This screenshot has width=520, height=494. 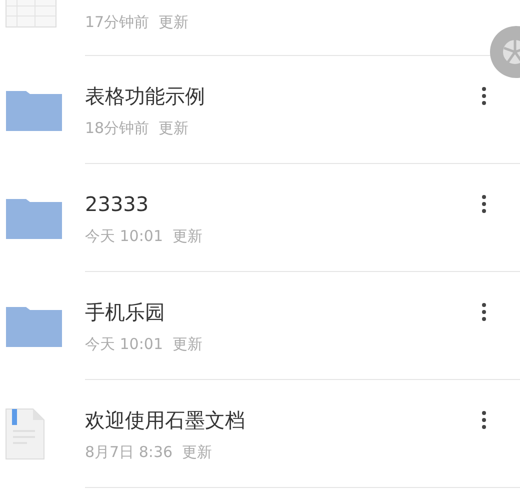 What do you see at coordinates (283, 420) in the screenshot?
I see `file-name: 欢迎使用石墨文档` at bounding box center [283, 420].